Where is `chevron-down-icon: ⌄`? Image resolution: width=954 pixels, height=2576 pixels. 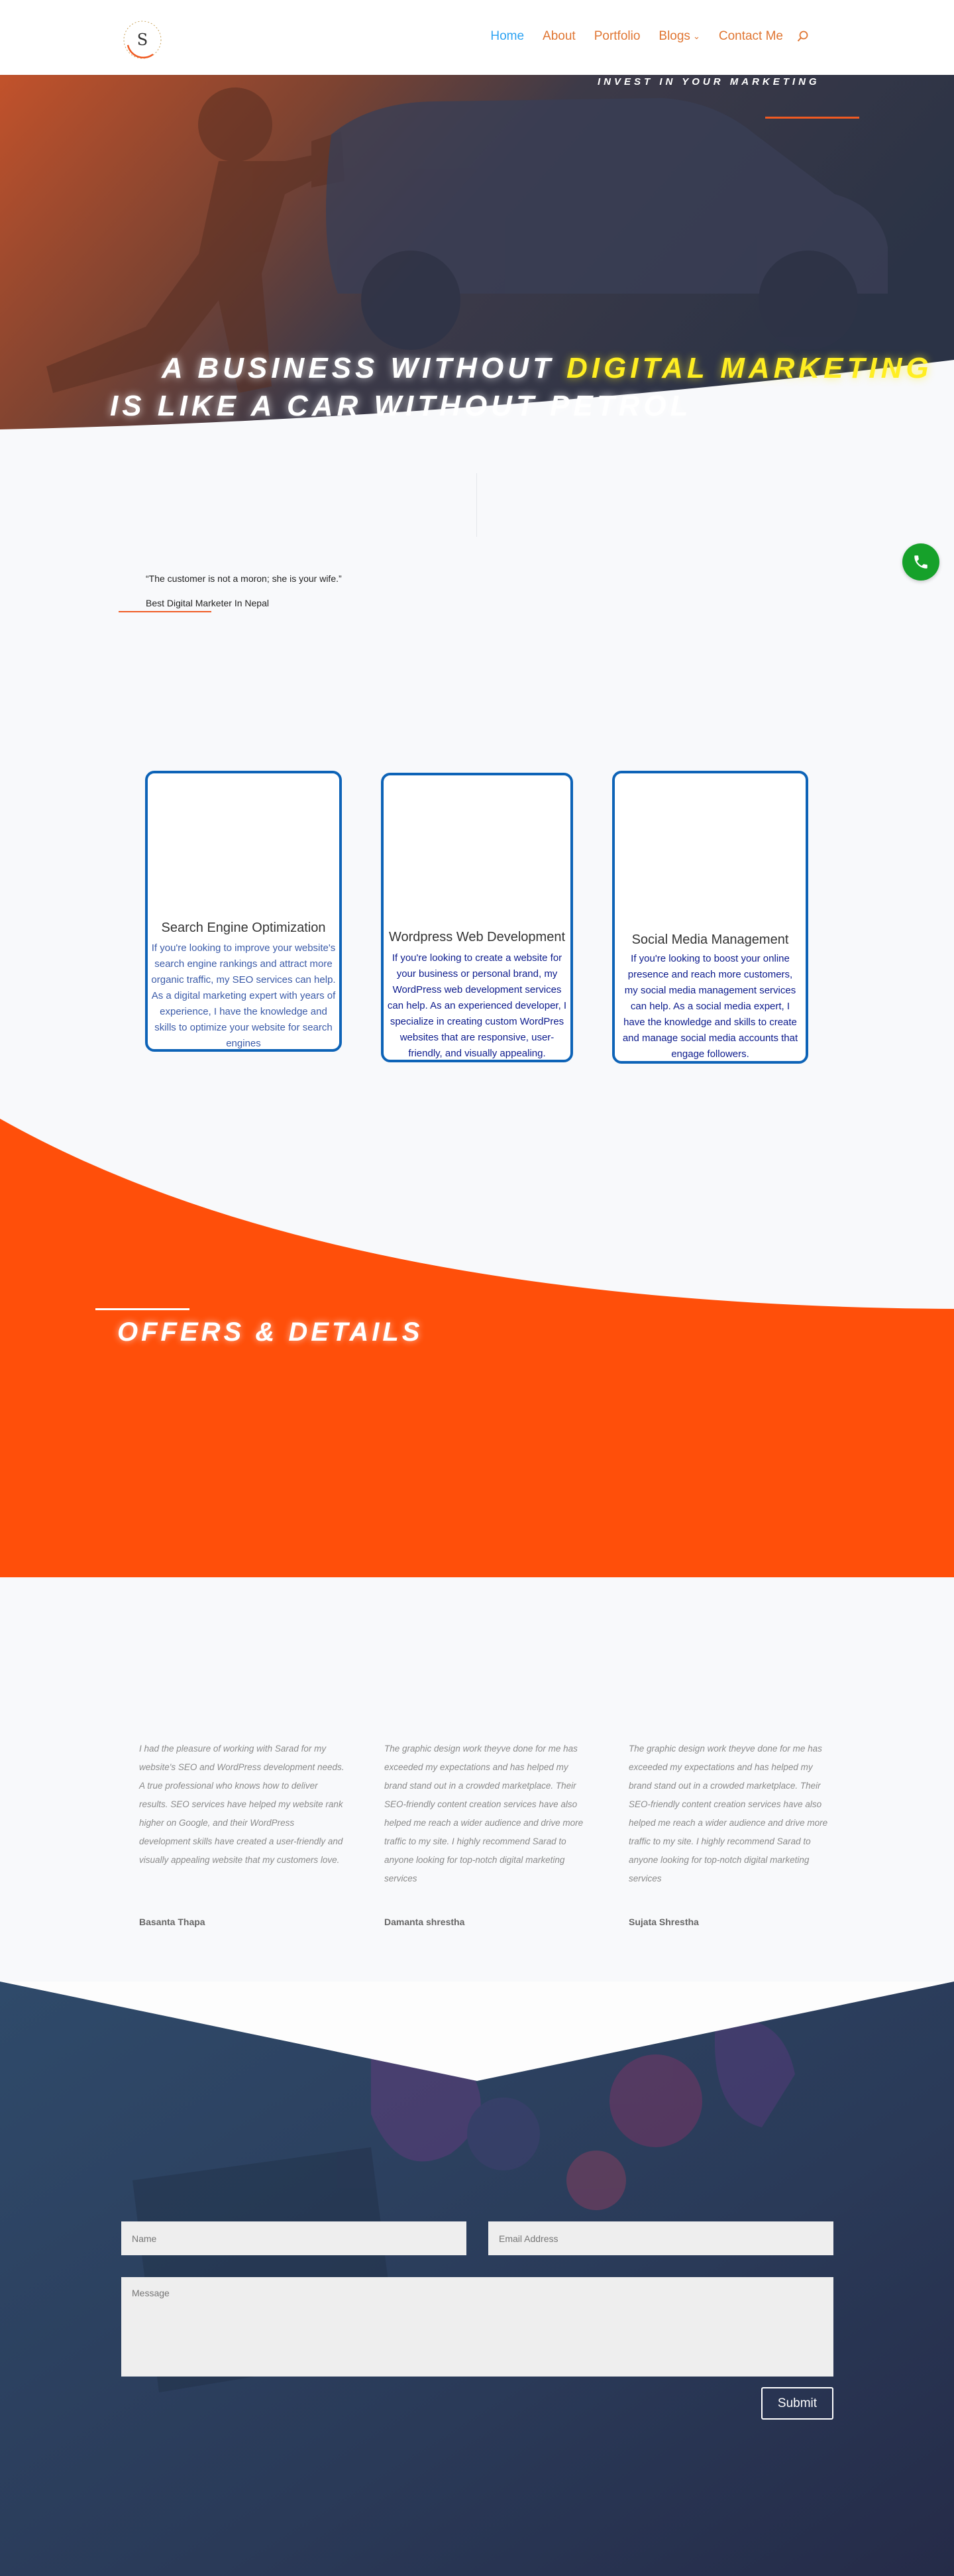 chevron-down-icon: ⌄ is located at coordinates (696, 36).